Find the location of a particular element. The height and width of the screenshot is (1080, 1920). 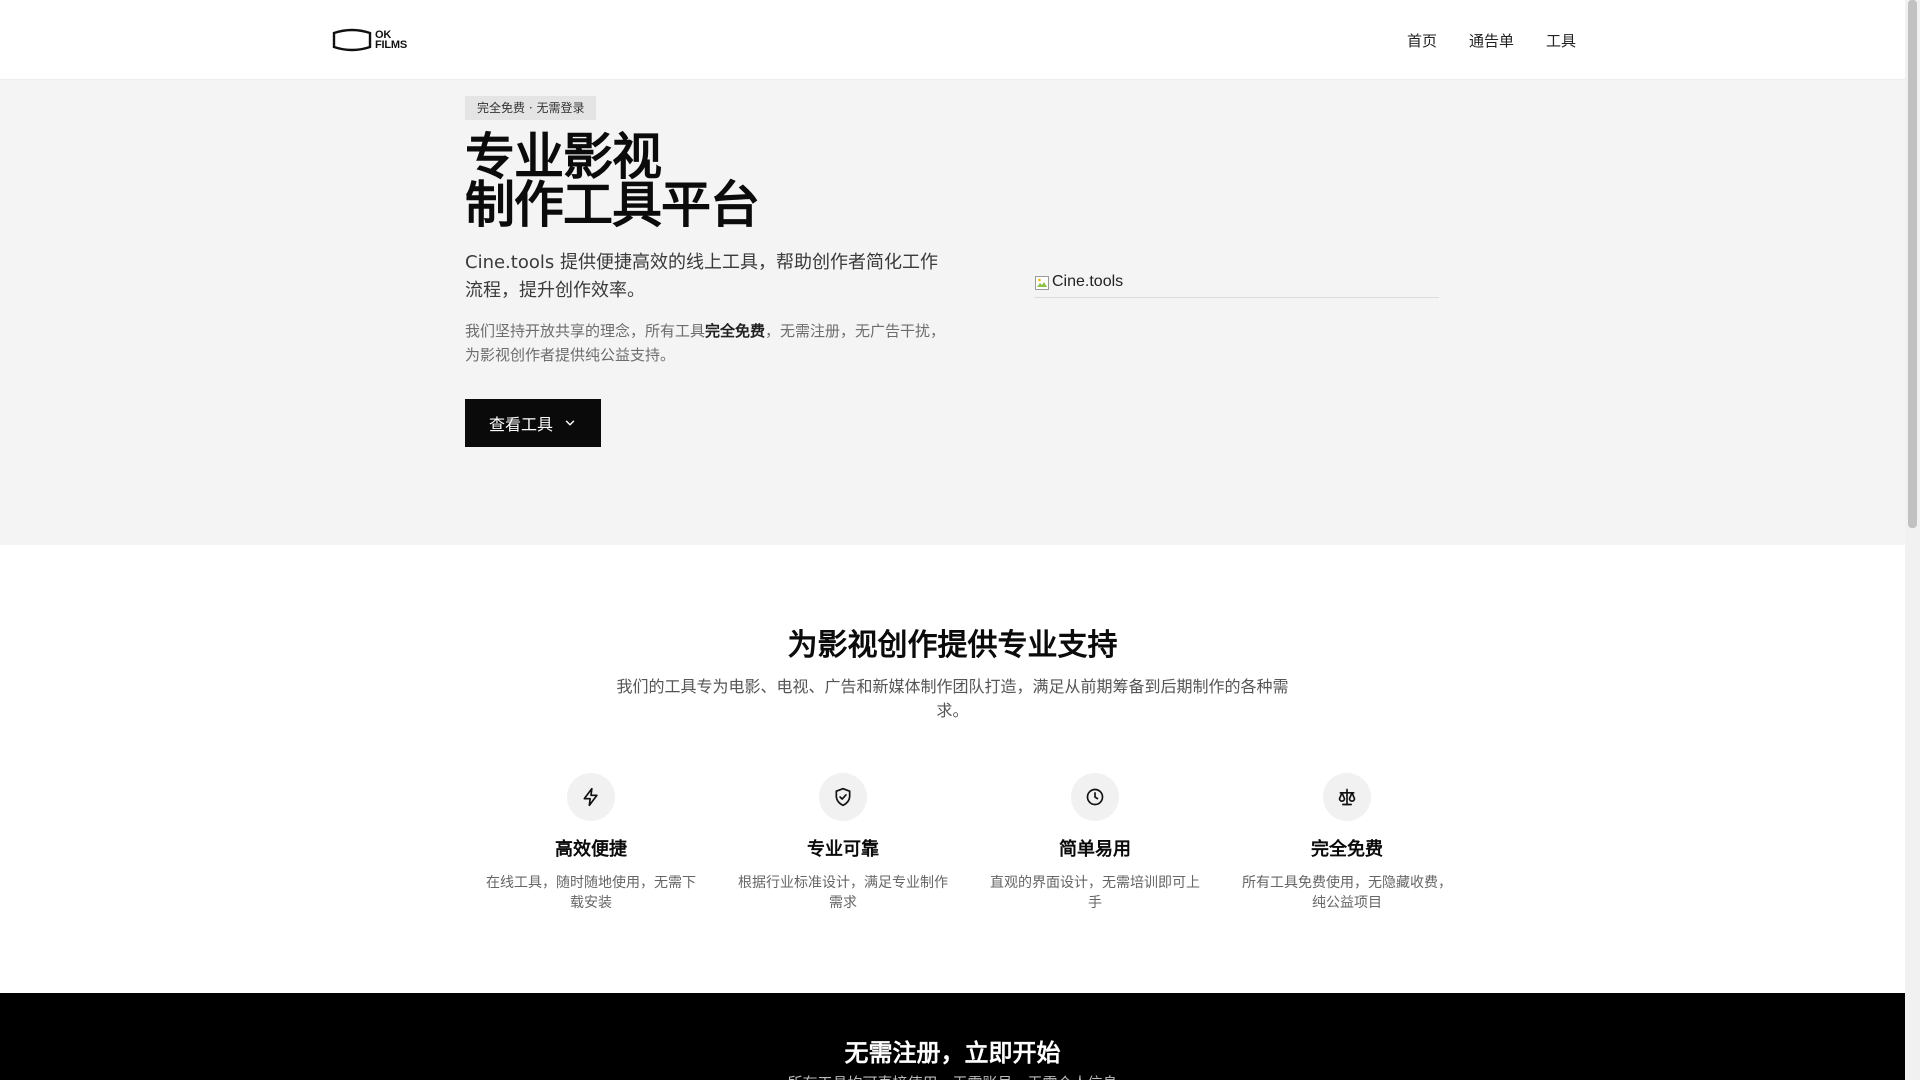

scale-icon is located at coordinates (1347, 797).